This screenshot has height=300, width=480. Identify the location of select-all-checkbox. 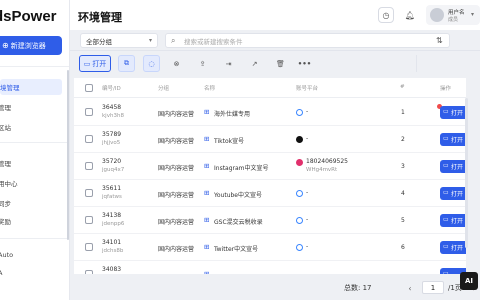
(89, 88).